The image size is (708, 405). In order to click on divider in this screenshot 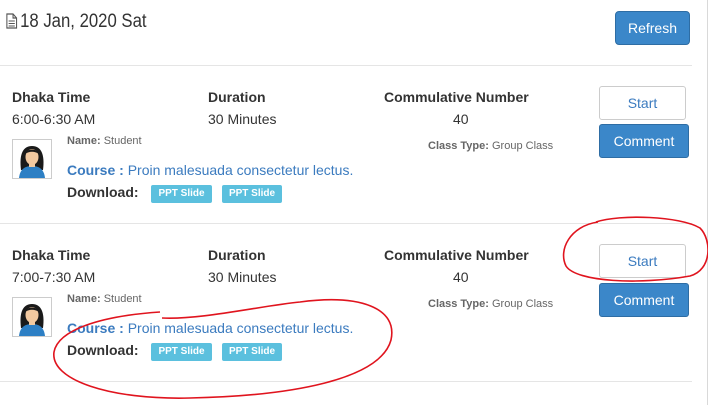, I will do `click(346, 381)`.